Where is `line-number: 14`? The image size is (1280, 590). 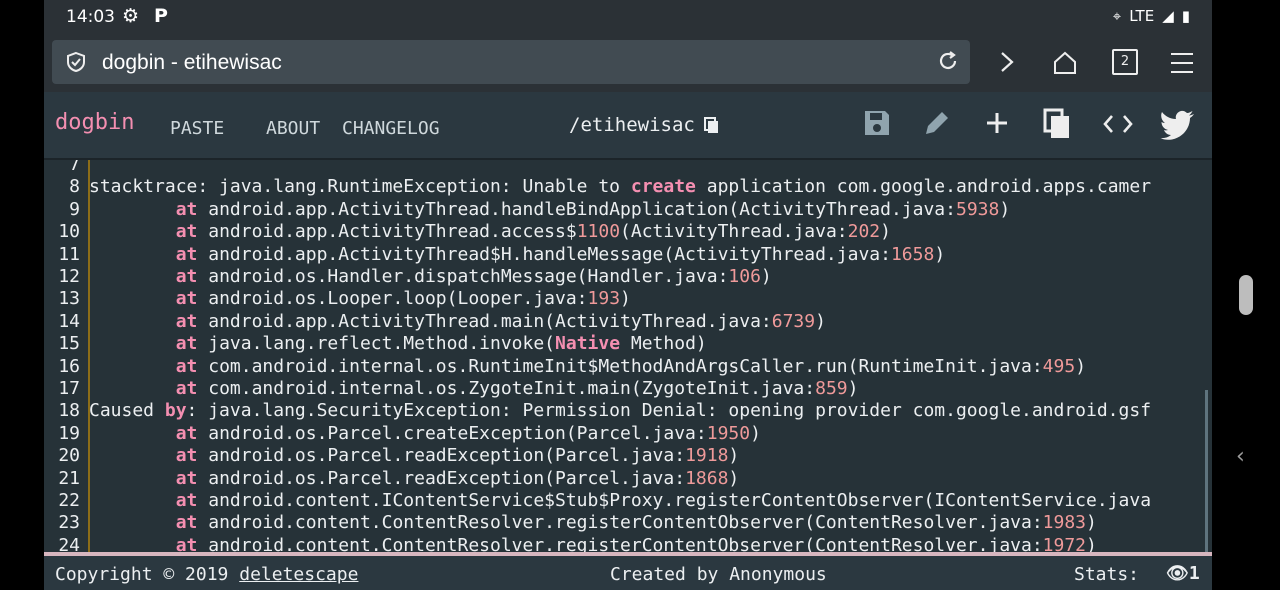
line-number: 14 is located at coordinates (69, 321).